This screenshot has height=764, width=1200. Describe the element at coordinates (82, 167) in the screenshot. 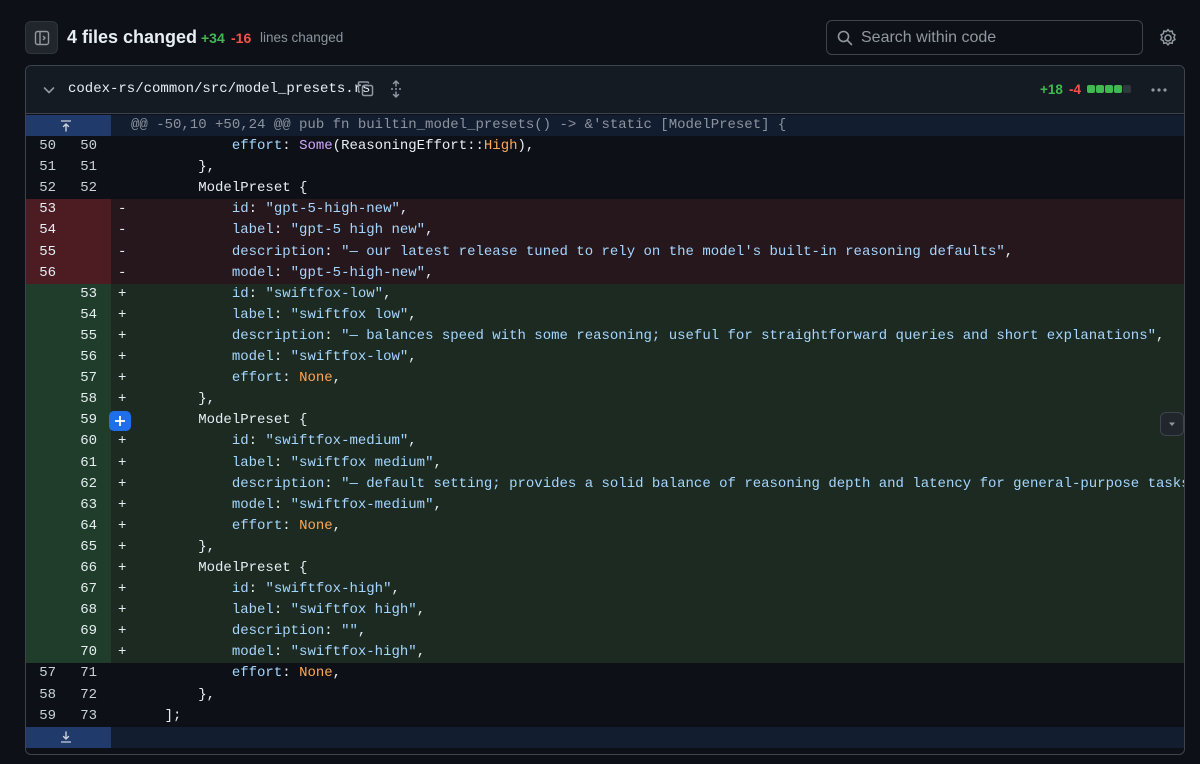

I see `new-line-number: 51` at that location.